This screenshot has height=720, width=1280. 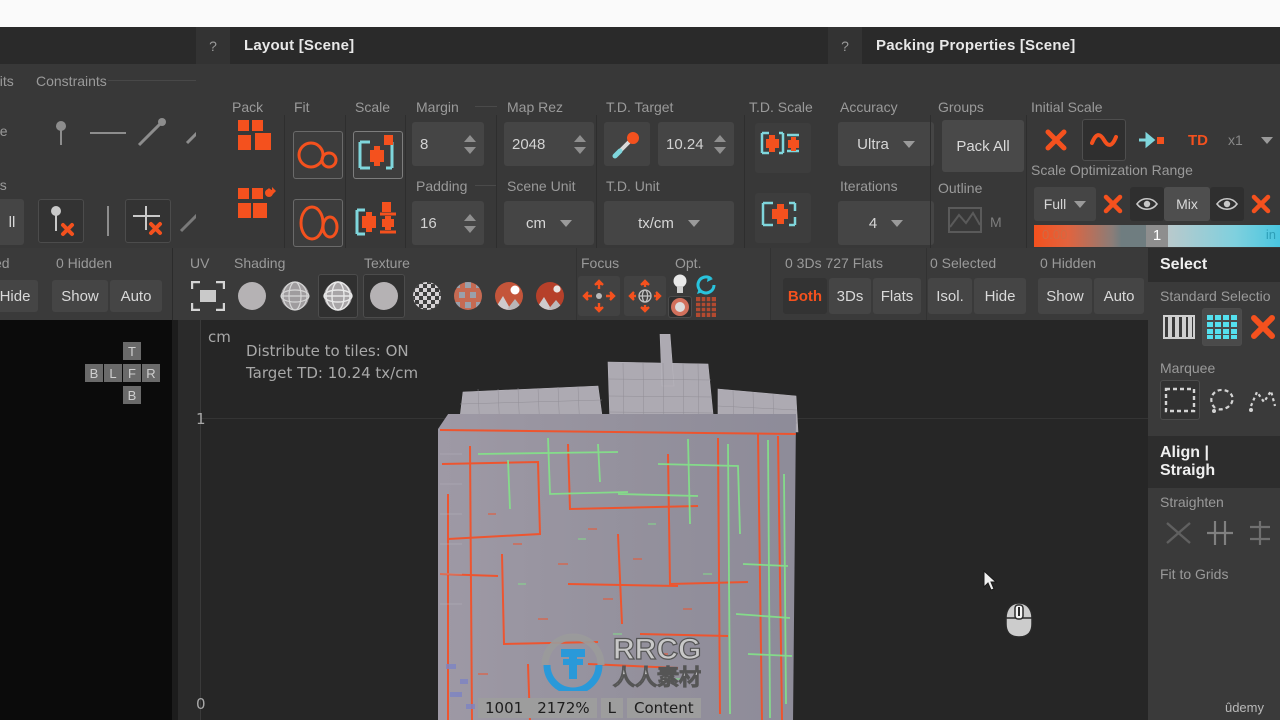 I want to click on all-constraint-button: ll, so click(x=12, y=222).